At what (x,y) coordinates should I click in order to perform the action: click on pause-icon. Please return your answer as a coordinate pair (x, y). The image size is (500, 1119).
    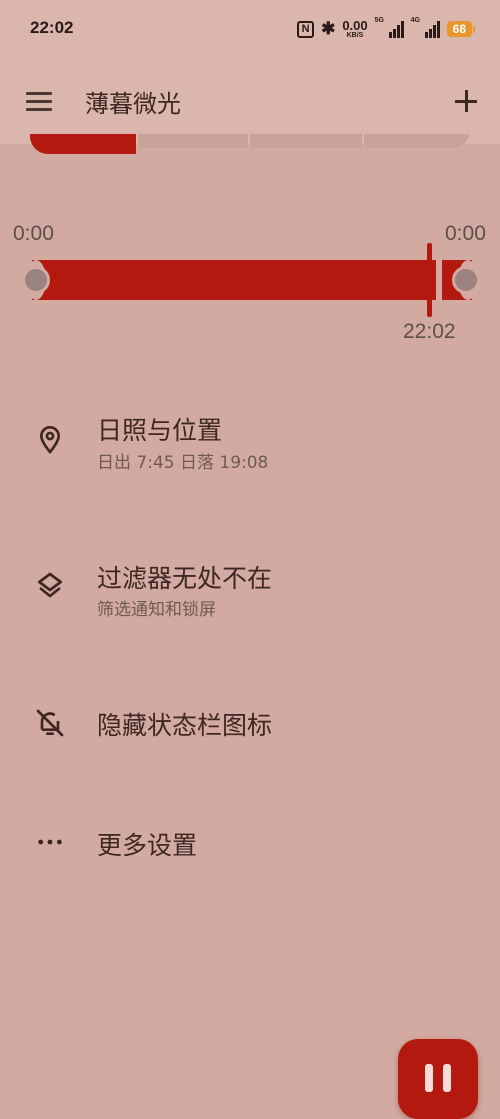
    Looking at the image, I should click on (429, 1078).